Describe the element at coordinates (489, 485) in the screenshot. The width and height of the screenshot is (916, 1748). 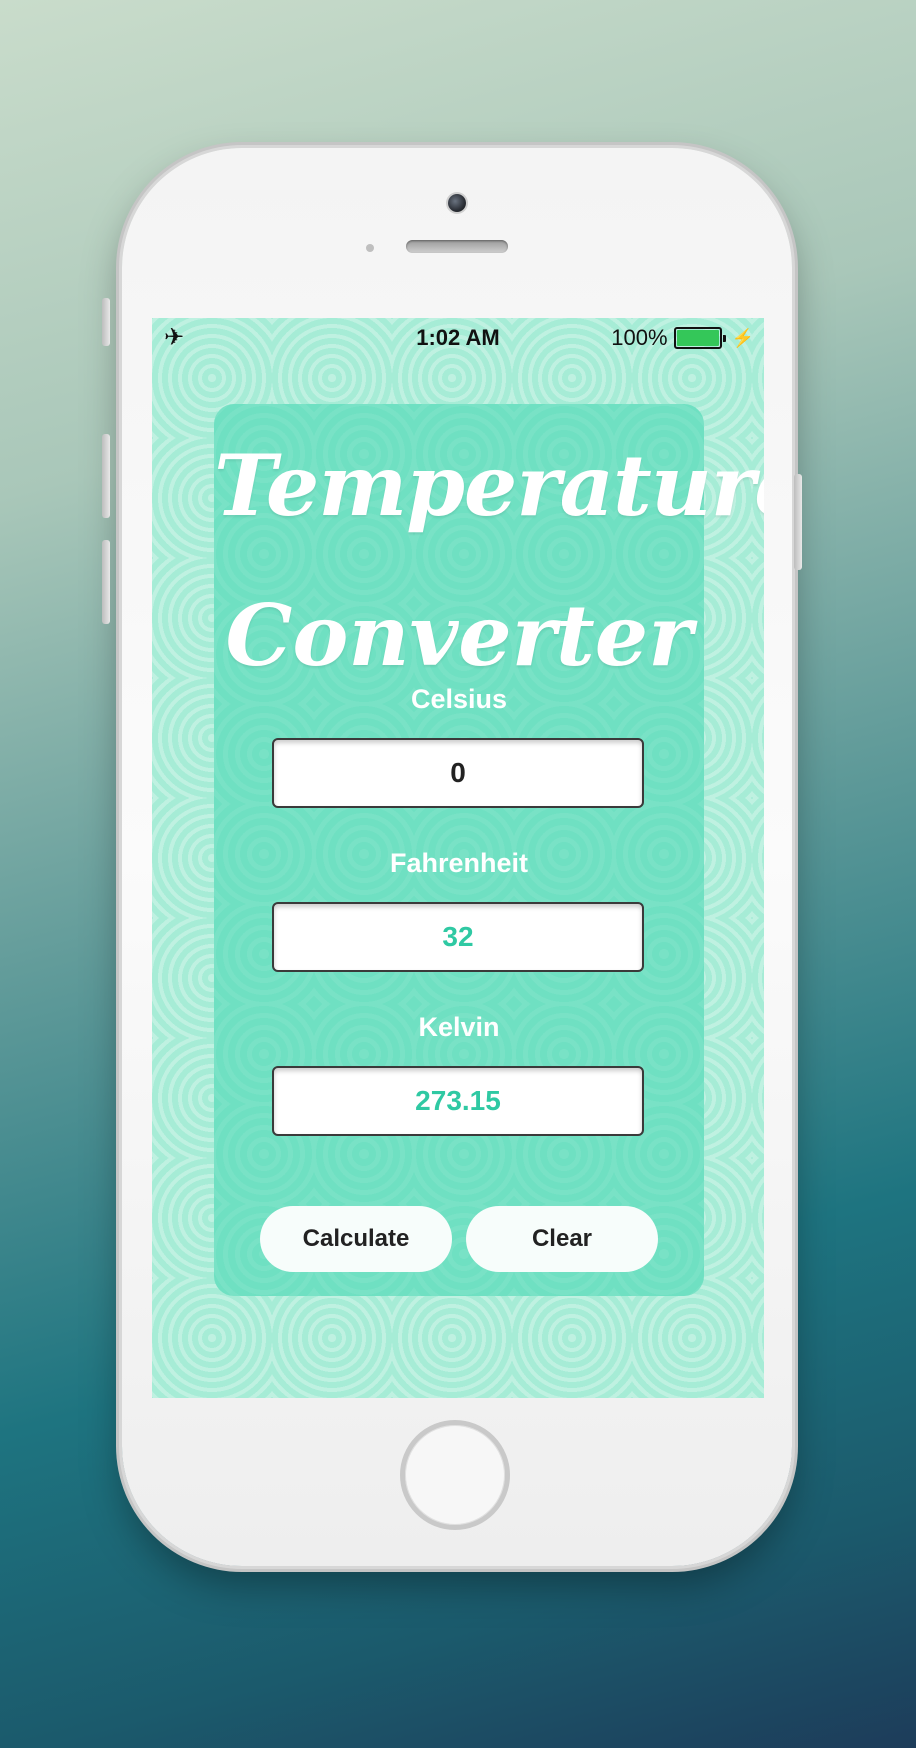
I see `app-title-line1: Temperature` at that location.